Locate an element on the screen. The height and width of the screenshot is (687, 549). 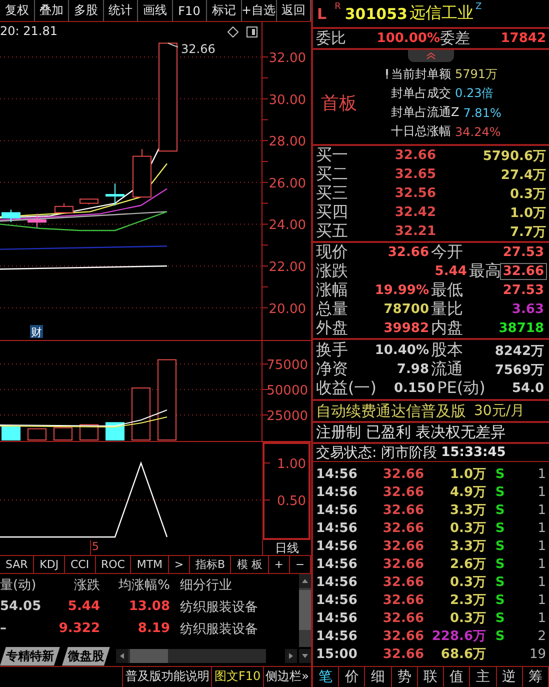
high-price-label: 32.66 is located at coordinates (198, 49).